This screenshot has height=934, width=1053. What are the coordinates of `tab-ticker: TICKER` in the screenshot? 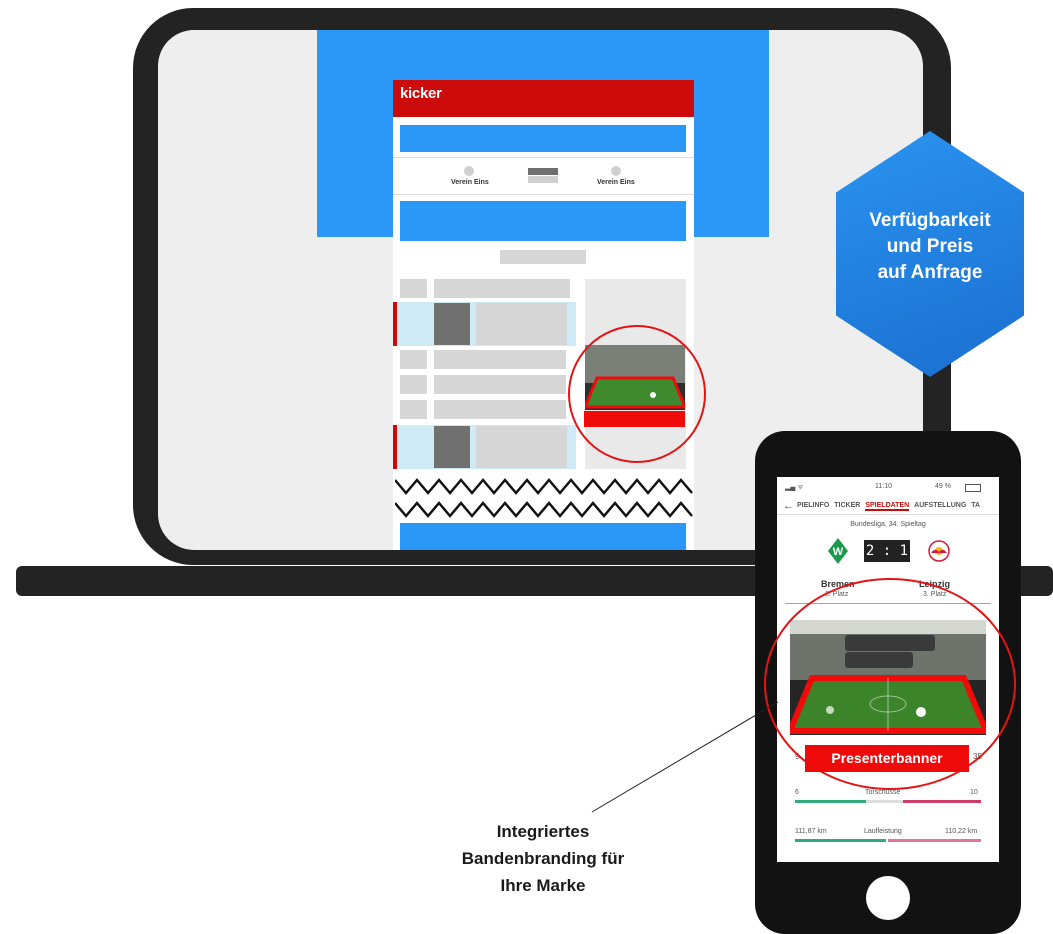 It's located at (847, 506).